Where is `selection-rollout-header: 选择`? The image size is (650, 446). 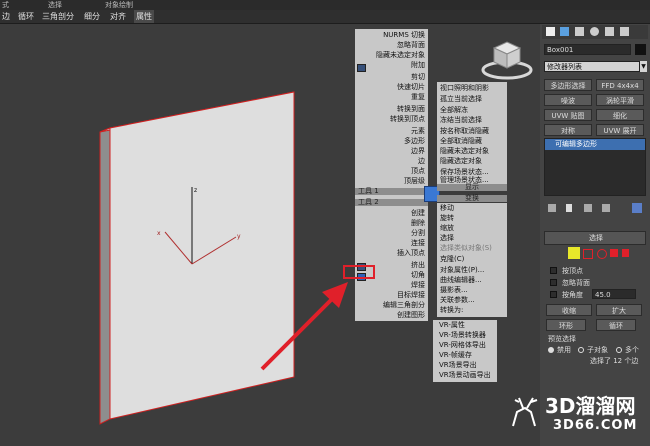
selection-rollout-header: 选择 is located at coordinates (595, 238).